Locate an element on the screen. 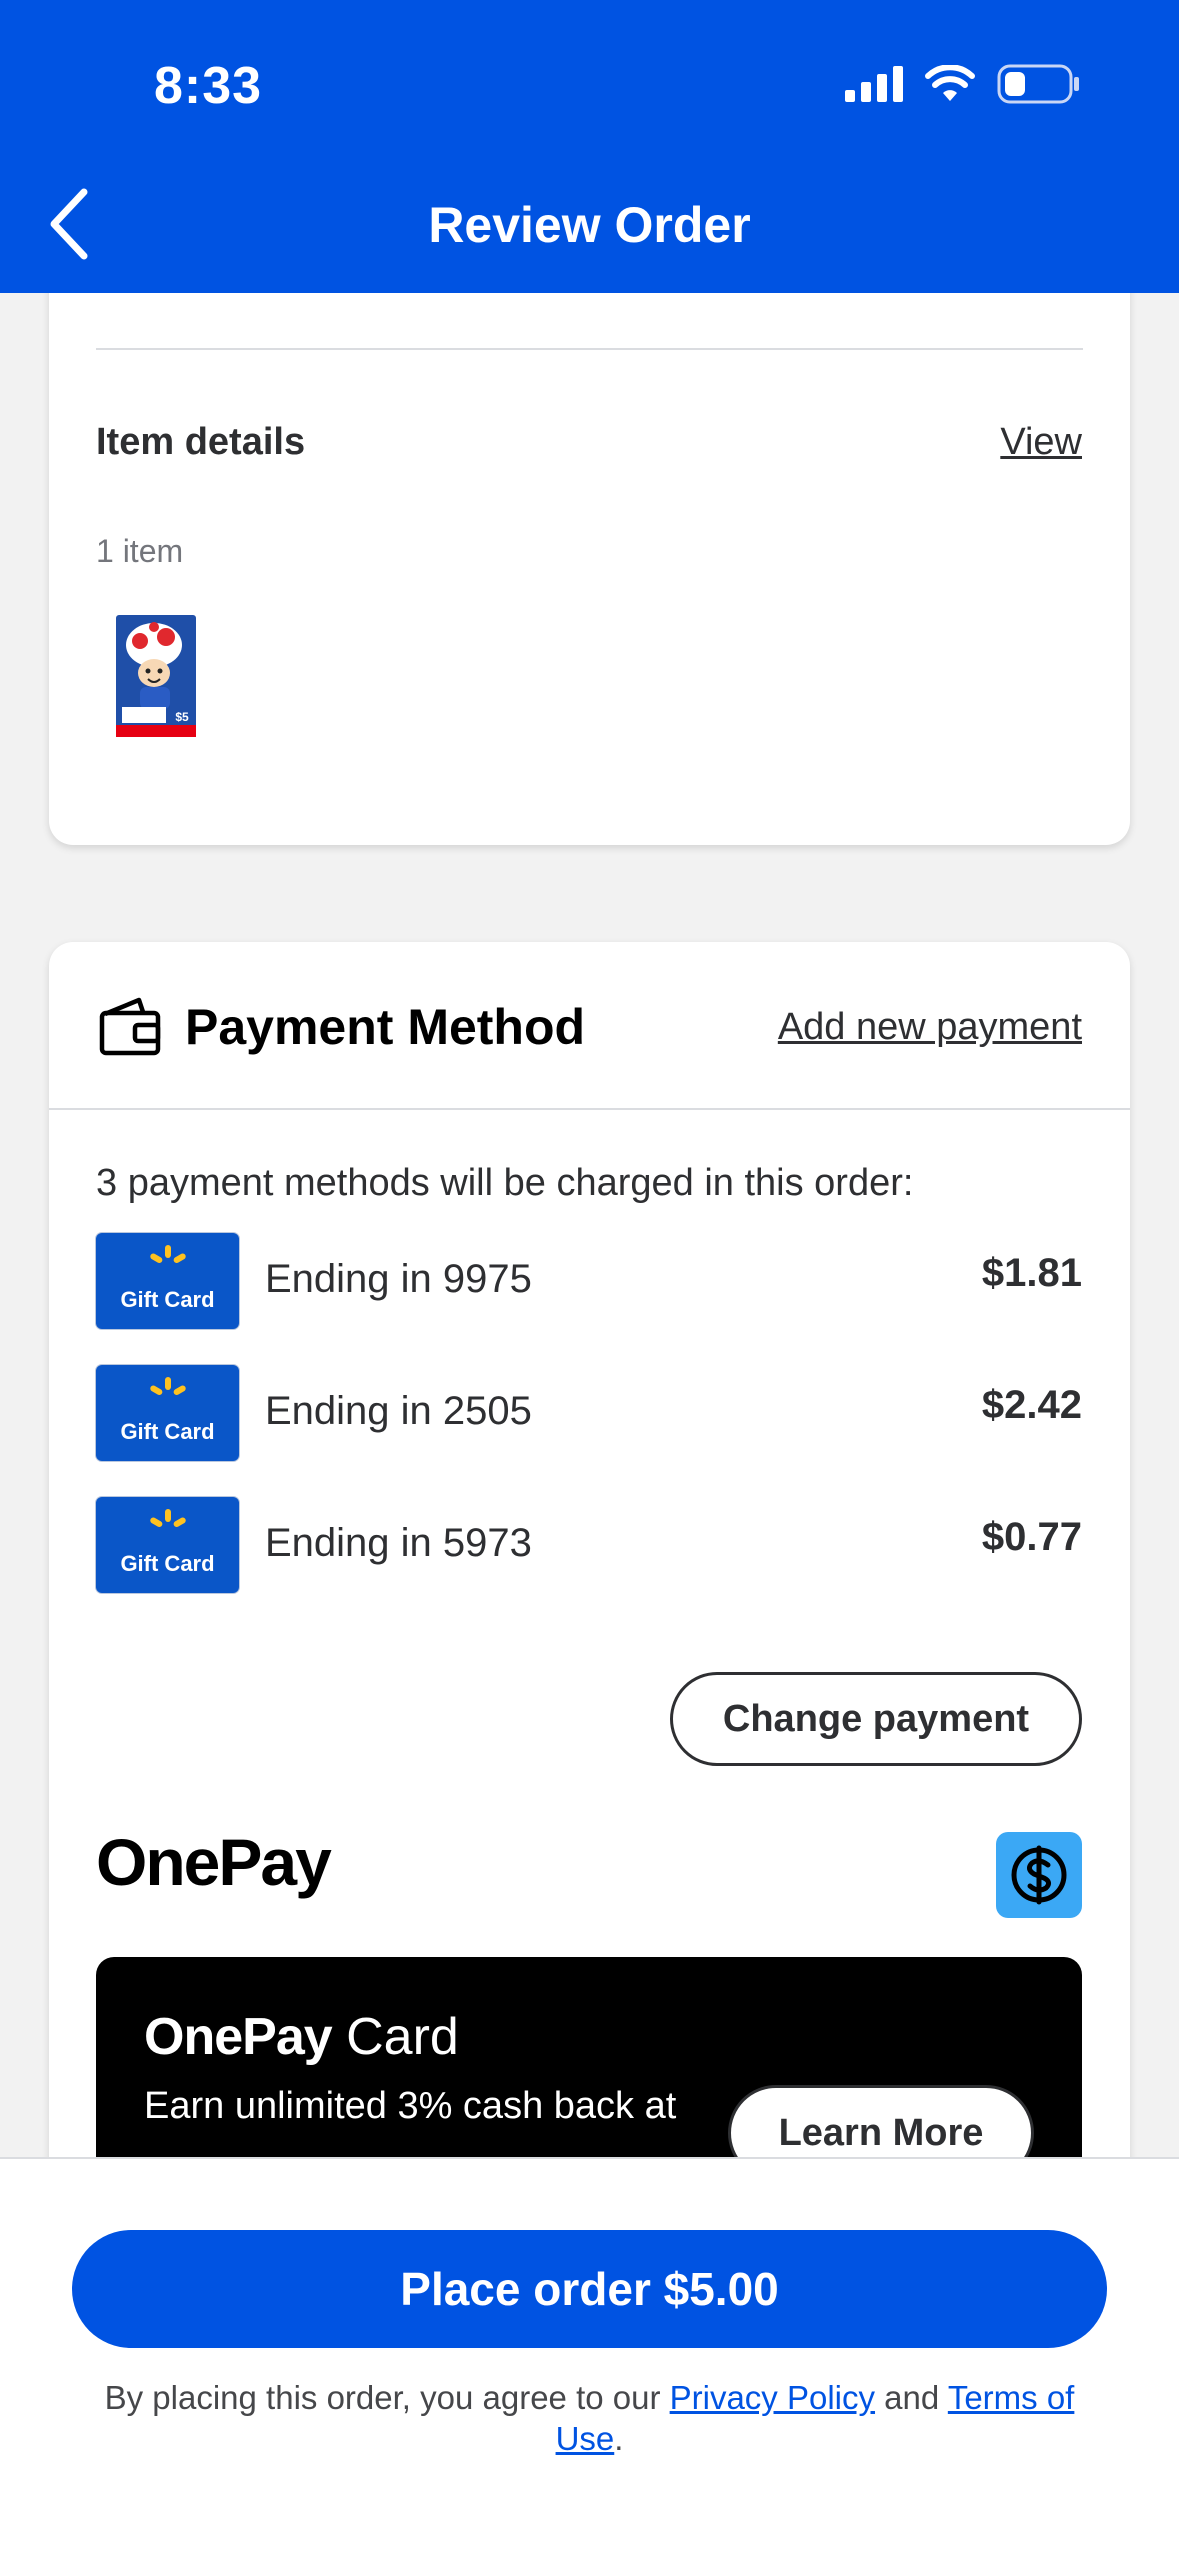 This screenshot has height=2556, width=1179. page-title: Review Order is located at coordinates (589, 225).